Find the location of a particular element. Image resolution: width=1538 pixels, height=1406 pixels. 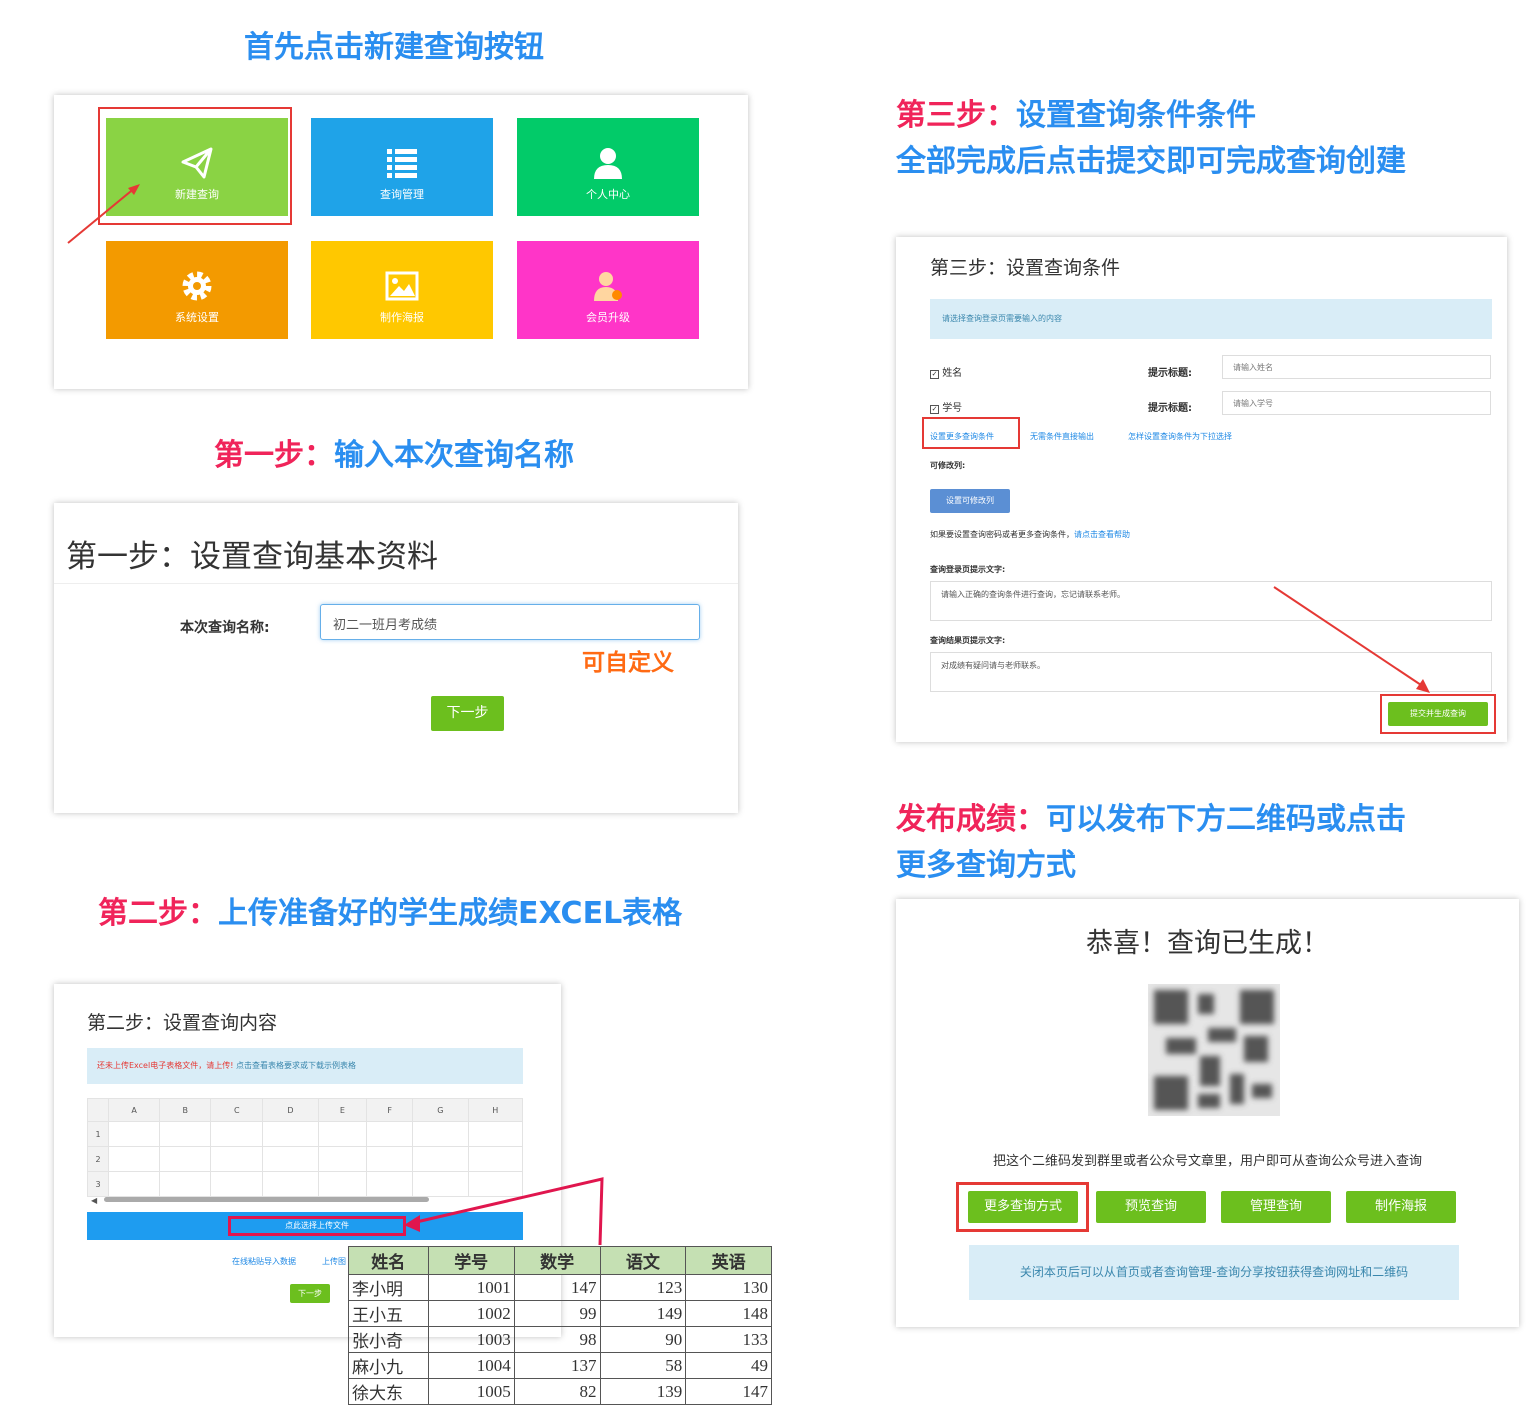

customizable-annotation: 可自定义 is located at coordinates (628, 663).